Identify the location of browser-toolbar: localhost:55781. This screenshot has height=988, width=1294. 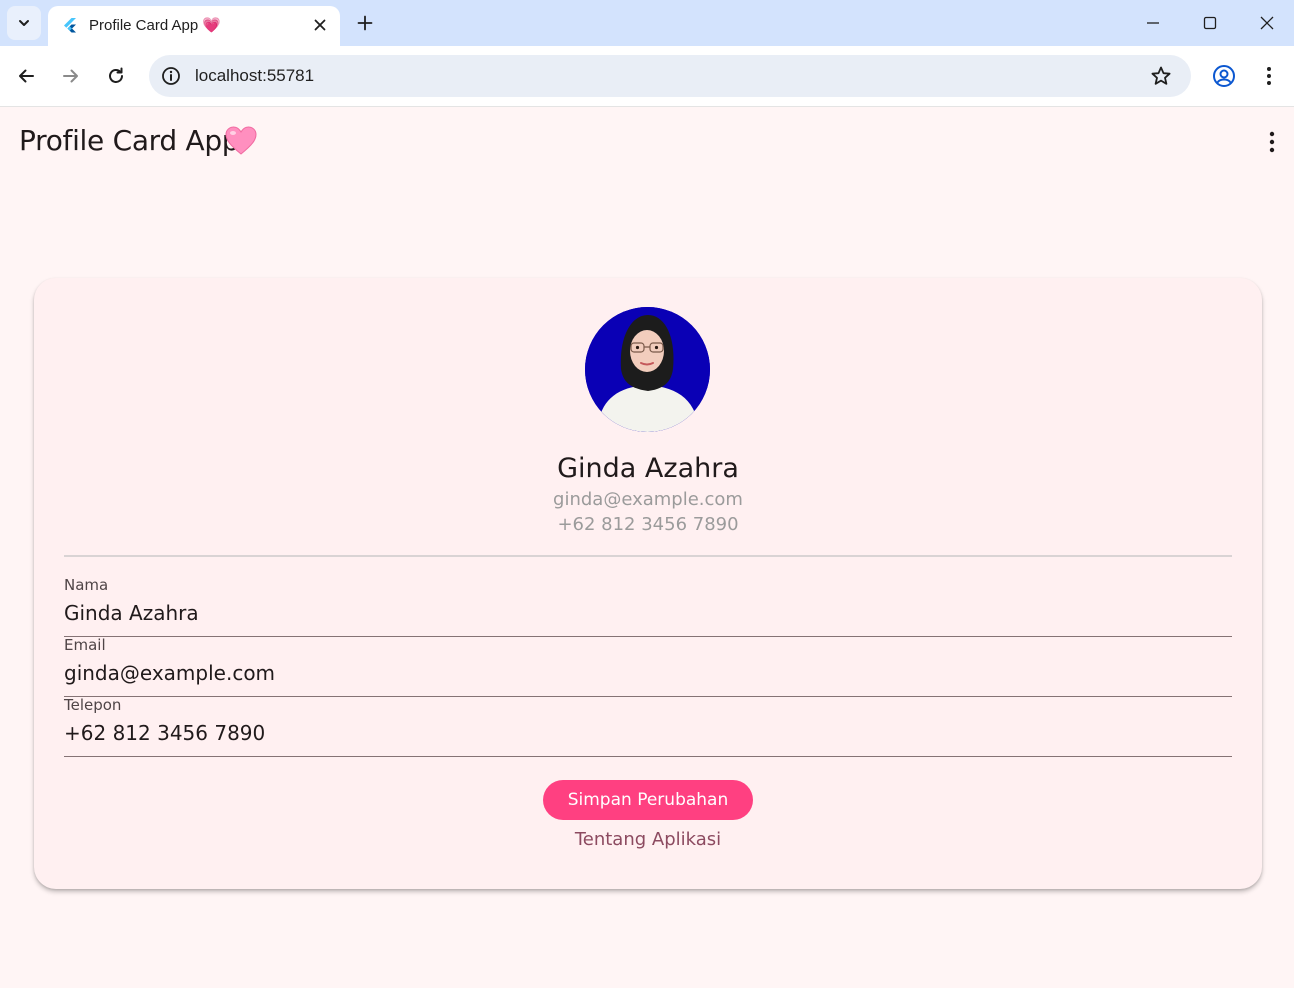
(647, 76).